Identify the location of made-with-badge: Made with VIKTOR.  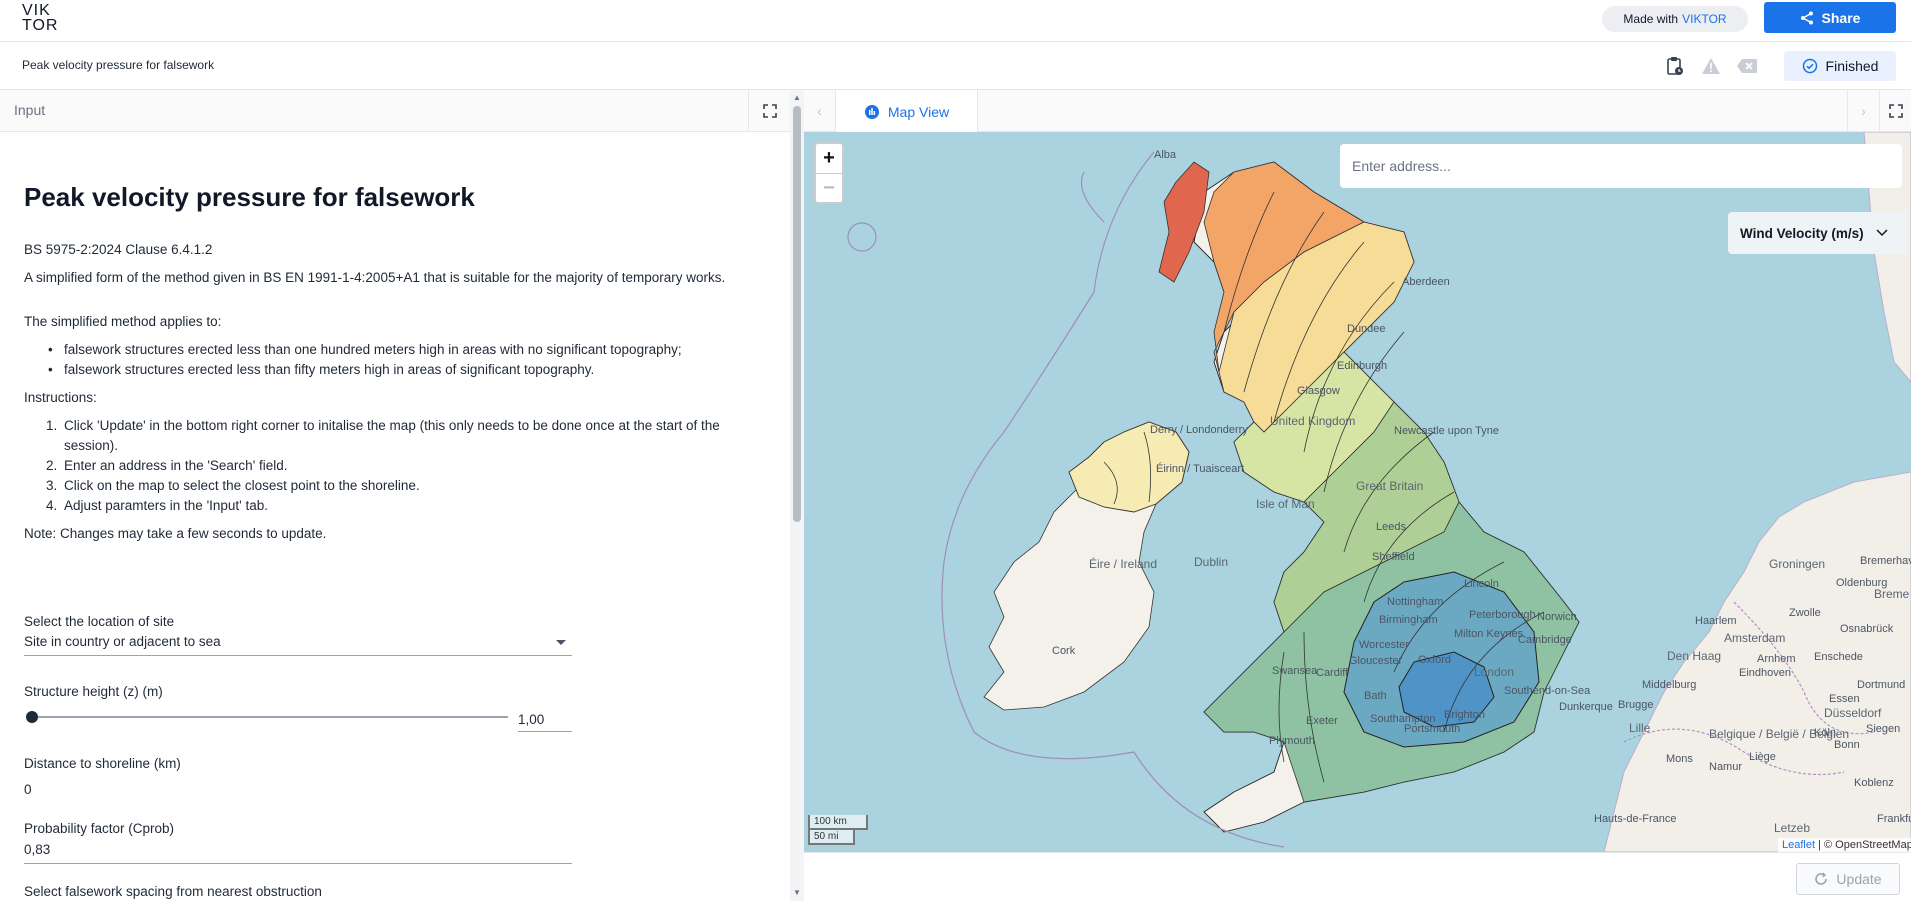
(1675, 19).